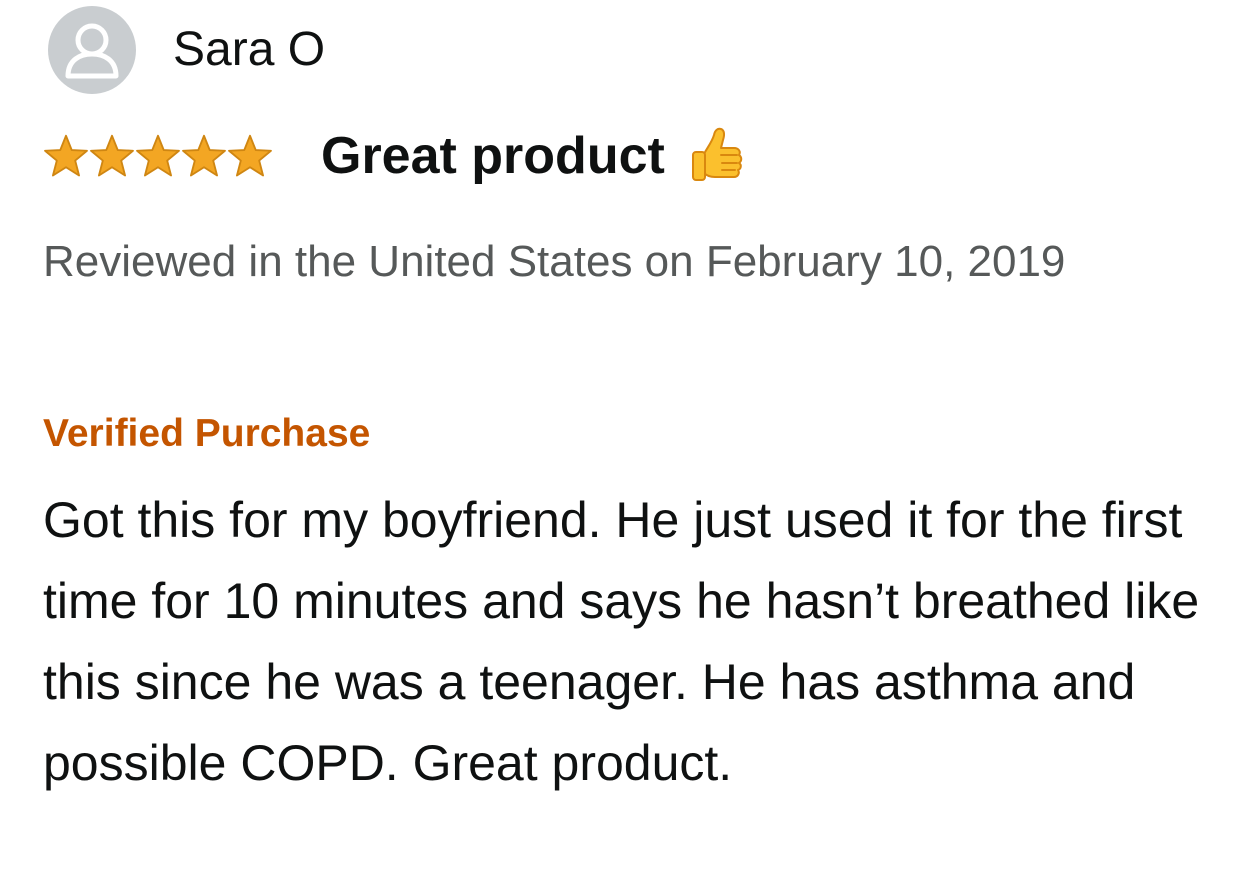 The width and height of the screenshot is (1241, 885). I want to click on reviewer-name: Sara O, so click(249, 50).